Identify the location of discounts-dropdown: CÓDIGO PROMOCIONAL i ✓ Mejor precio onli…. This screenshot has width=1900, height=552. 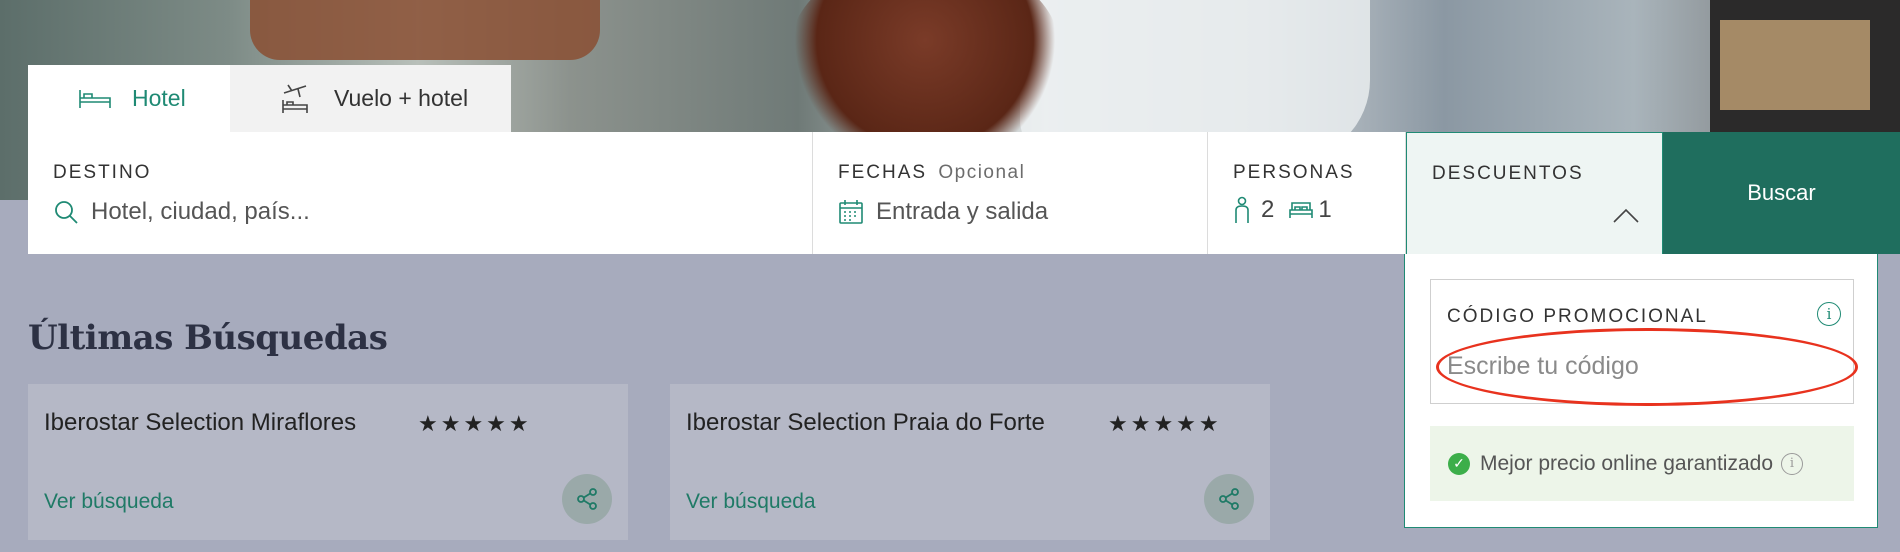
(1641, 391).